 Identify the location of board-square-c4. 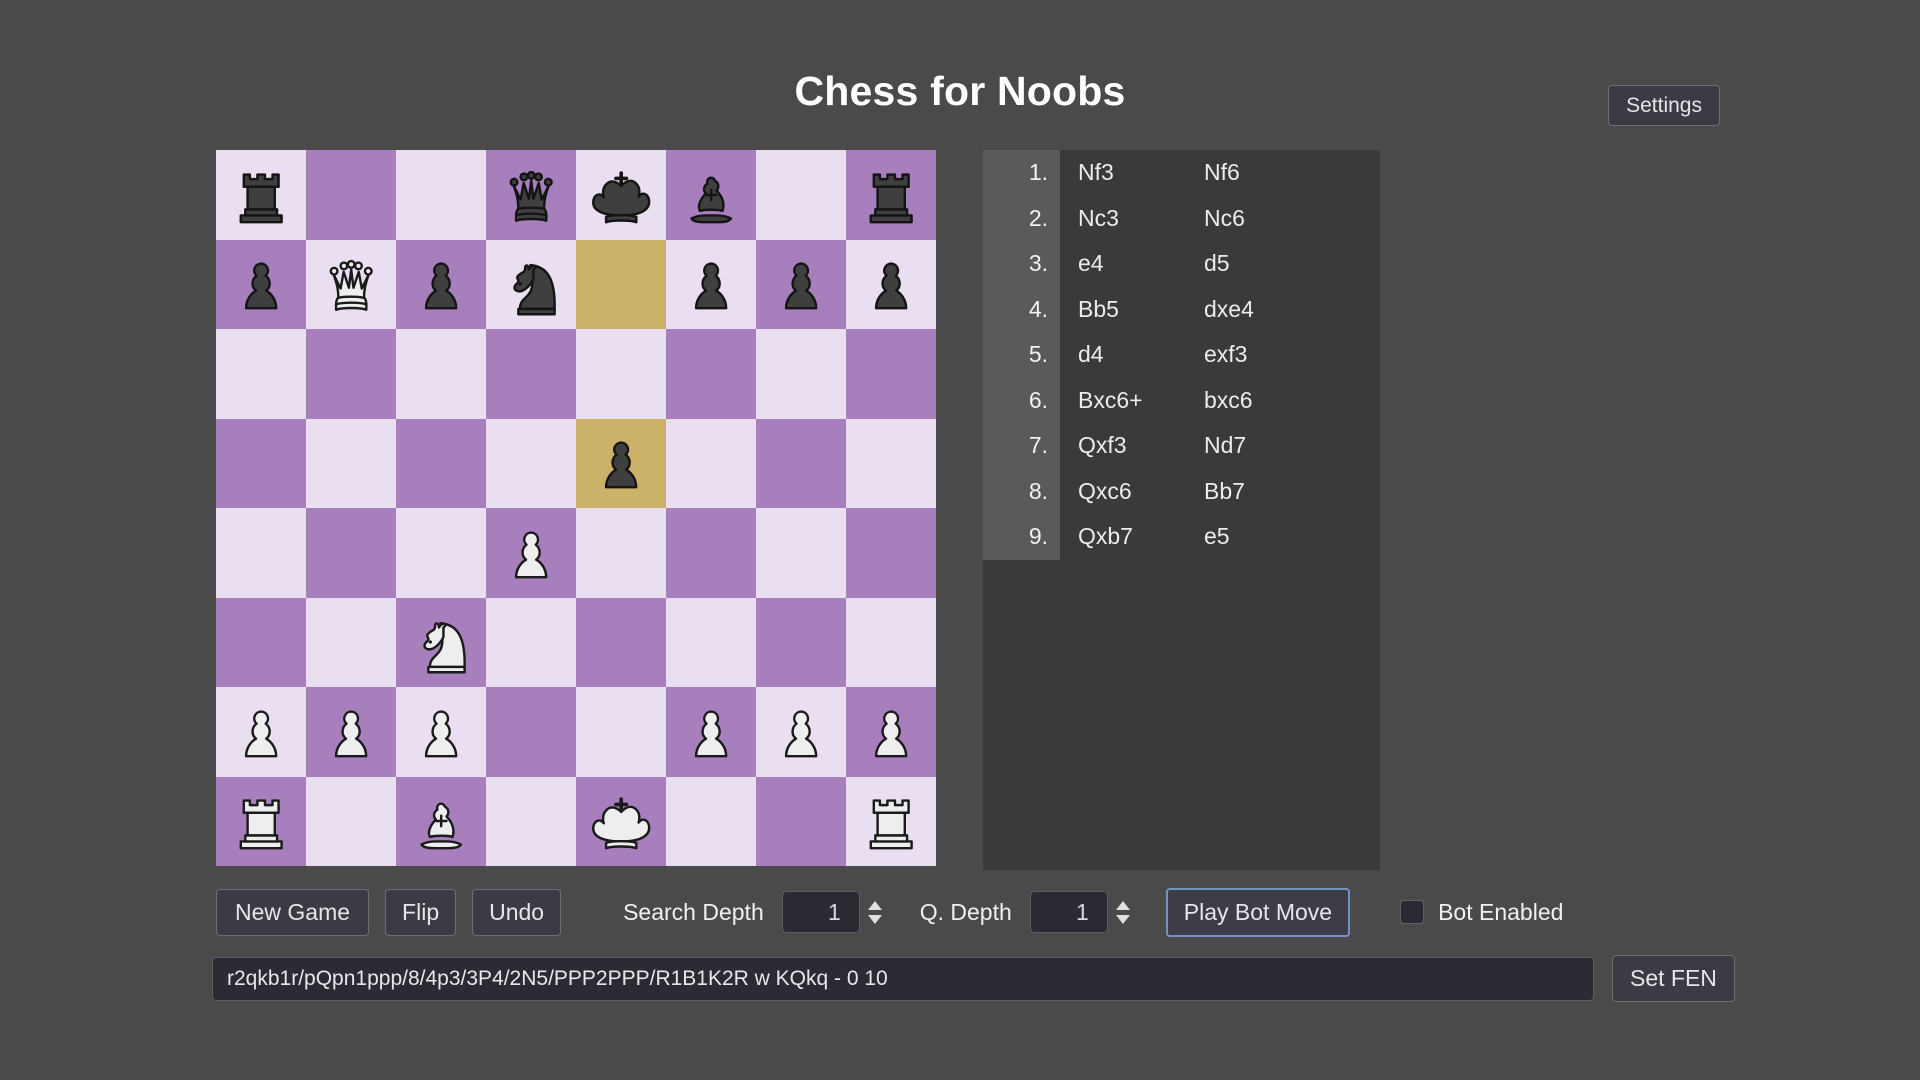
(441, 553).